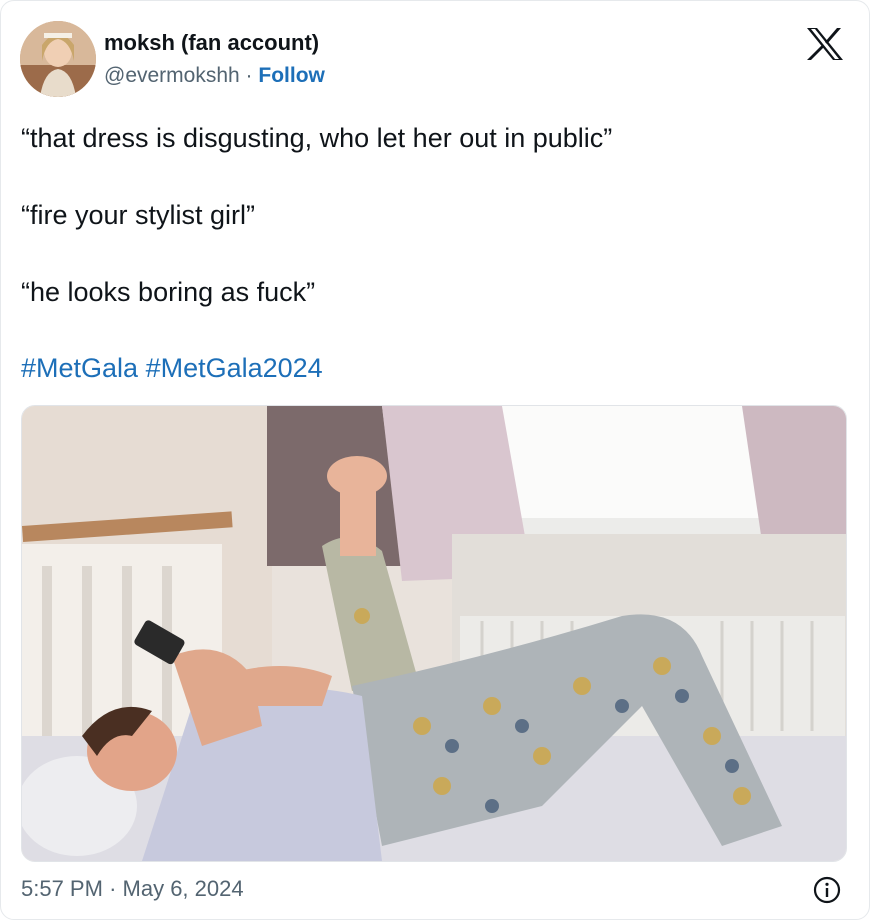 Image resolution: width=870 pixels, height=920 pixels. Describe the element at coordinates (62, 888) in the screenshot. I see `tweet-time: 5:57 PM` at that location.